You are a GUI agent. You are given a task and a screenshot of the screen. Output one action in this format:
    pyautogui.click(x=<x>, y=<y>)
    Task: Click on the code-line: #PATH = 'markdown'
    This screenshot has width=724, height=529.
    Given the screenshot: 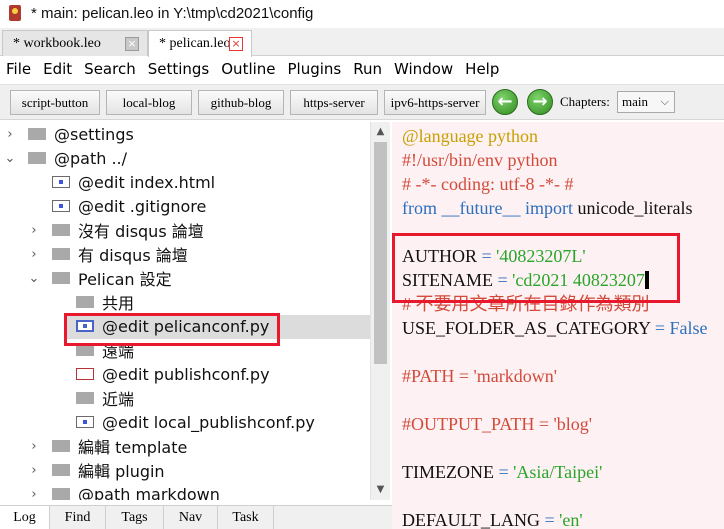 What is the action you would take?
    pyautogui.click(x=479, y=376)
    